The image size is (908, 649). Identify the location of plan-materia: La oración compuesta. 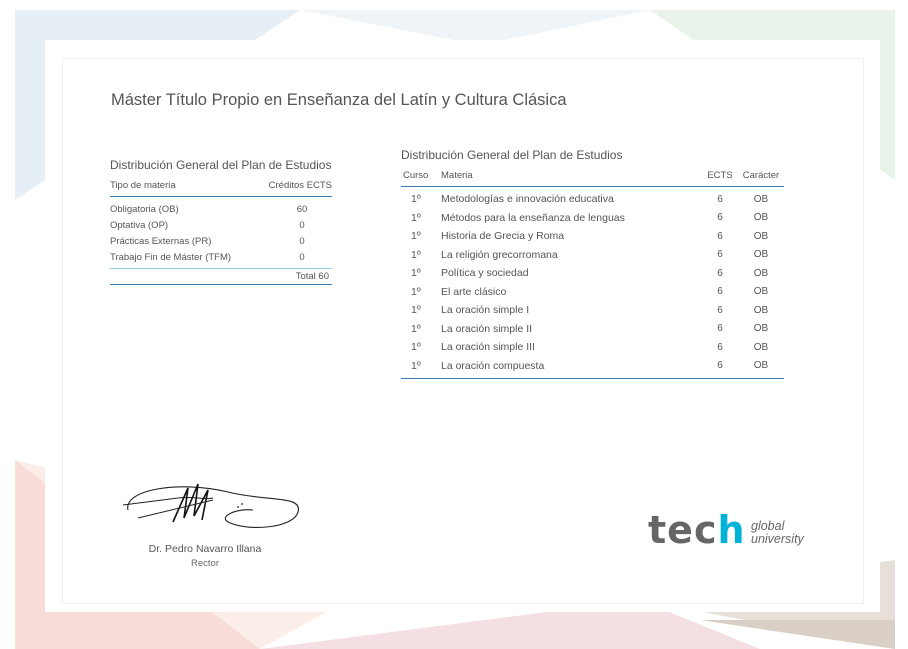
(493, 365).